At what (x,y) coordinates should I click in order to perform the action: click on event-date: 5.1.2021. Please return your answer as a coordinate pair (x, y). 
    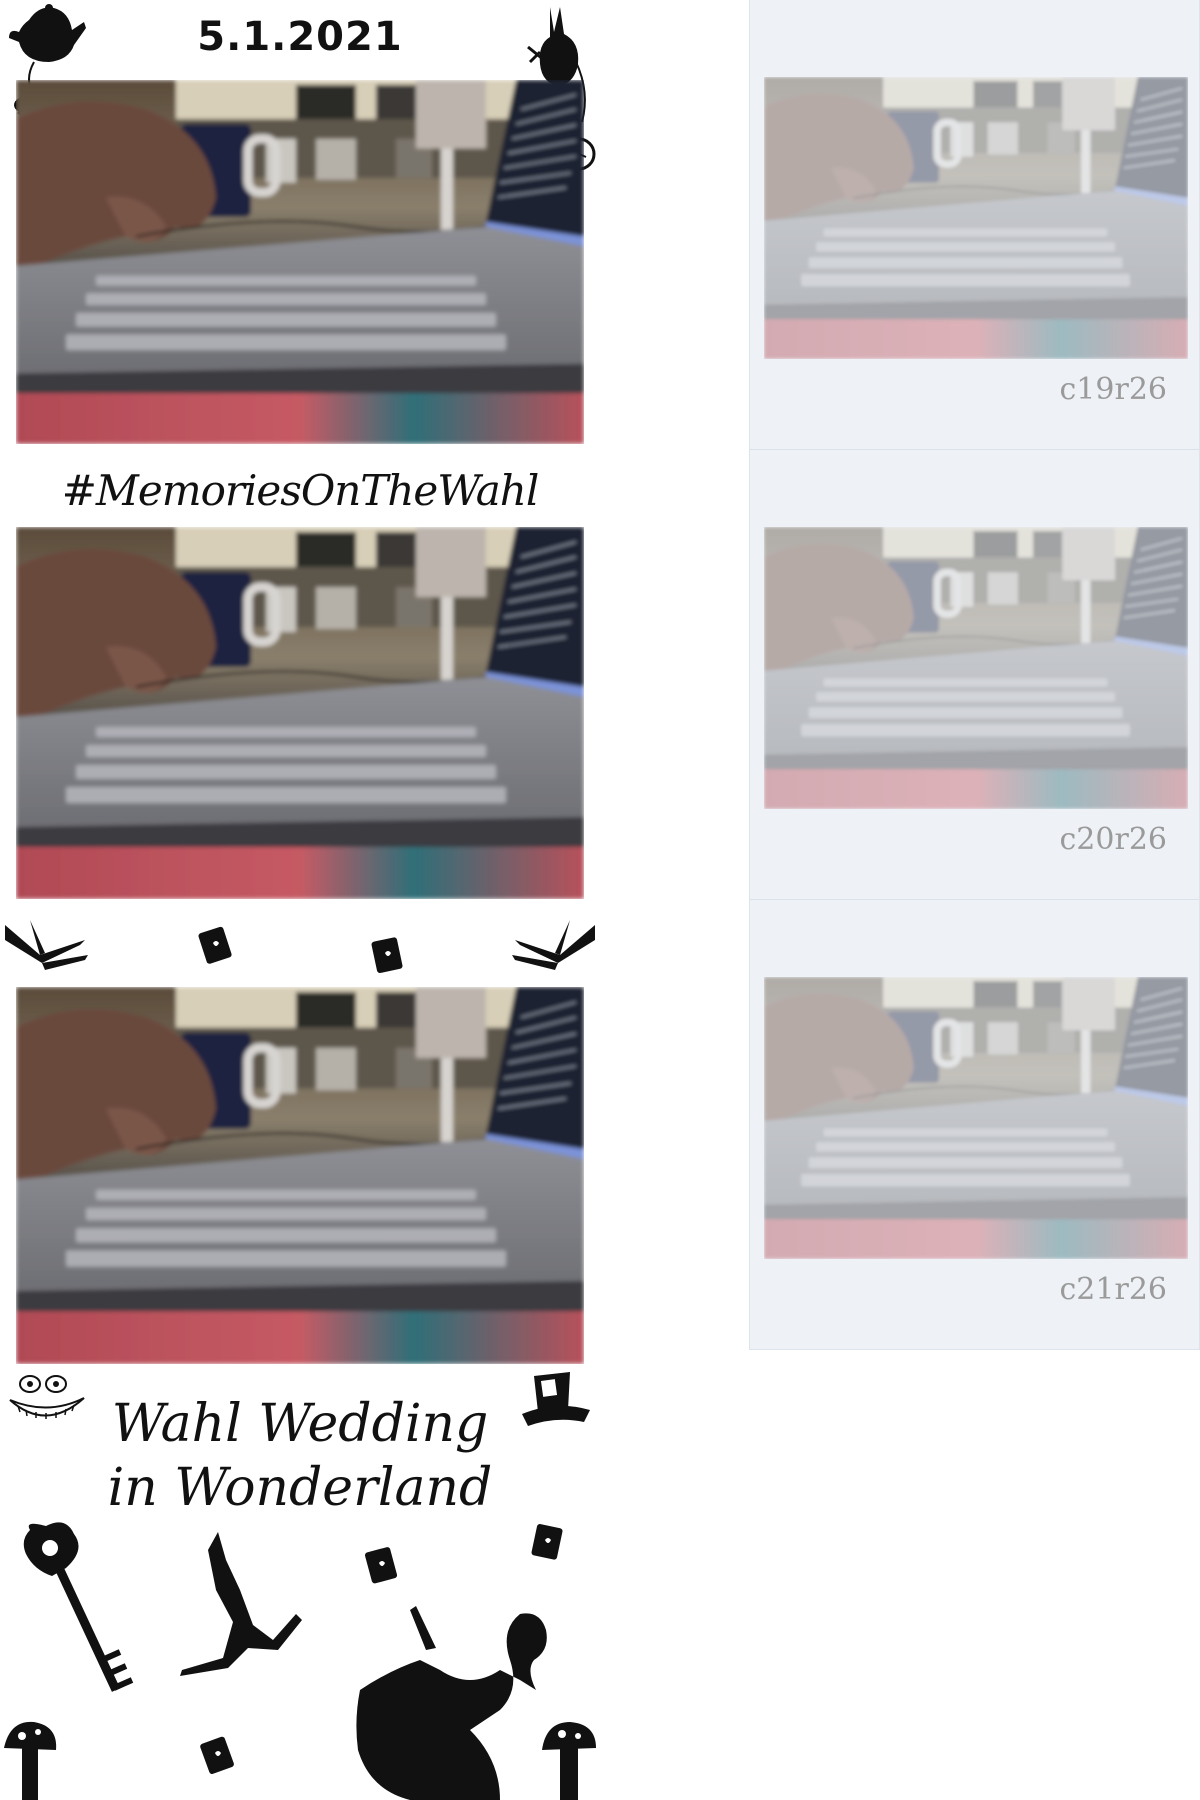
    Looking at the image, I should click on (300, 37).